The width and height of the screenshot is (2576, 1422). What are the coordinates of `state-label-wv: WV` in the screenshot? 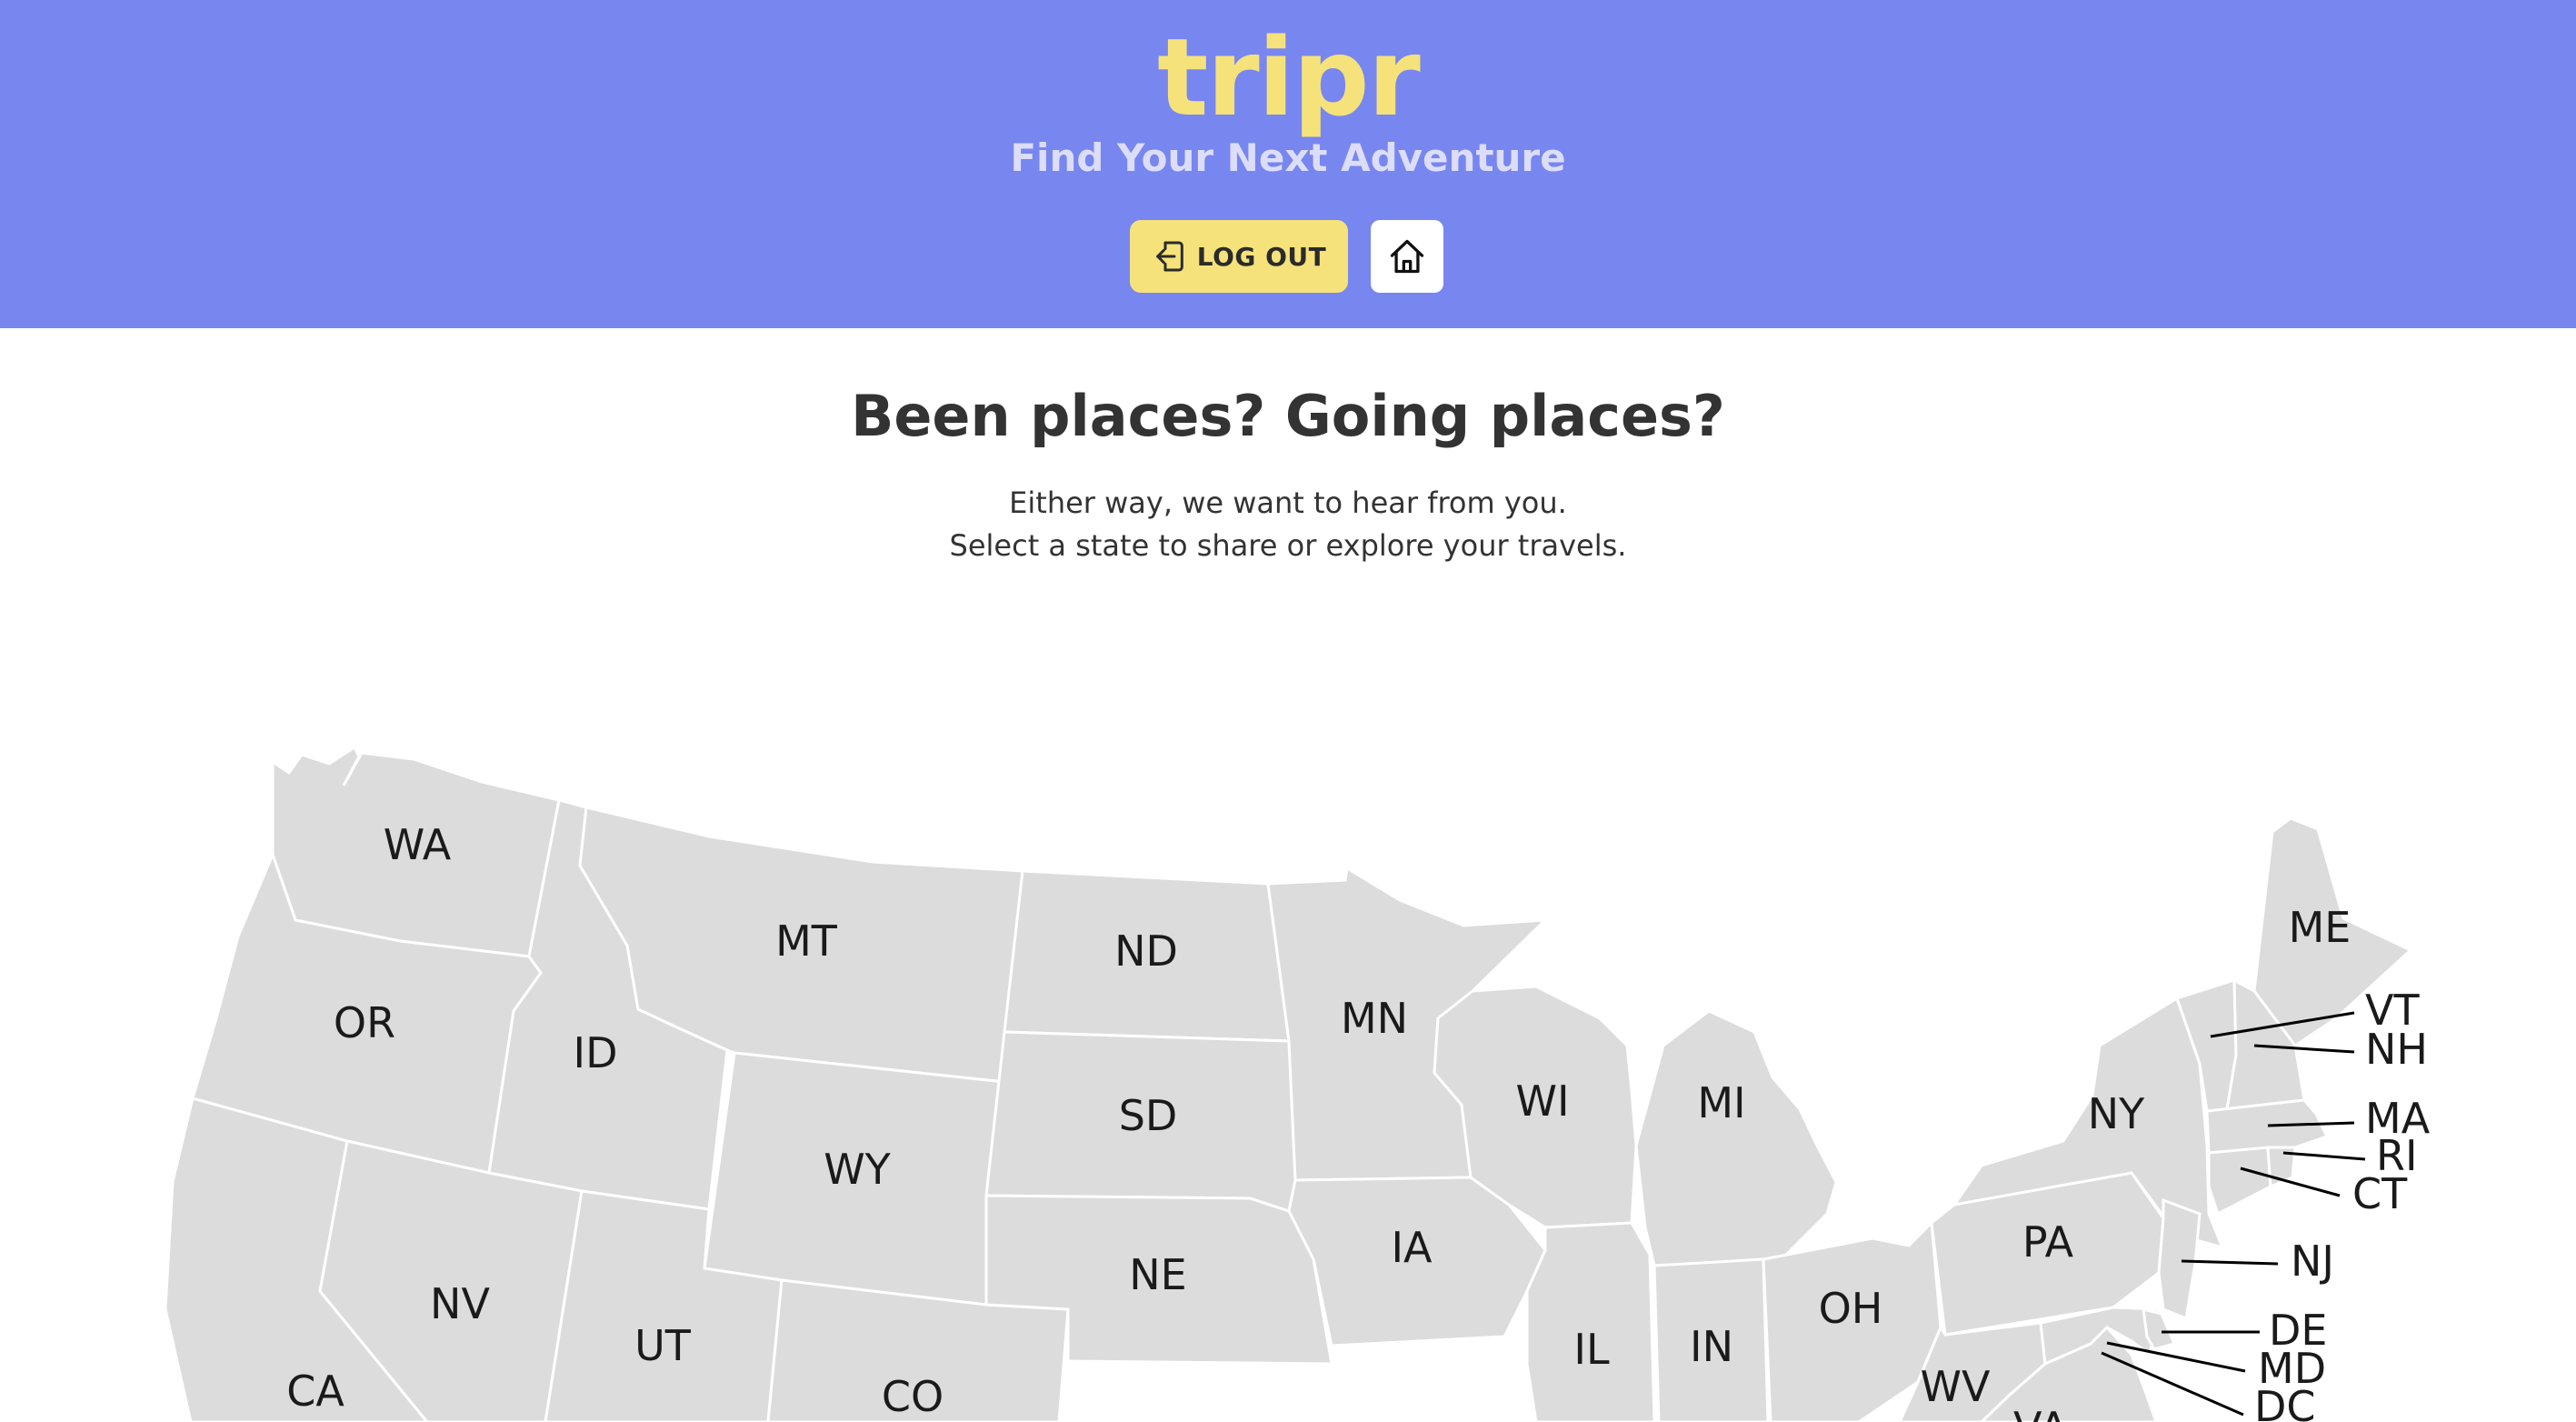 It's located at (1956, 1386).